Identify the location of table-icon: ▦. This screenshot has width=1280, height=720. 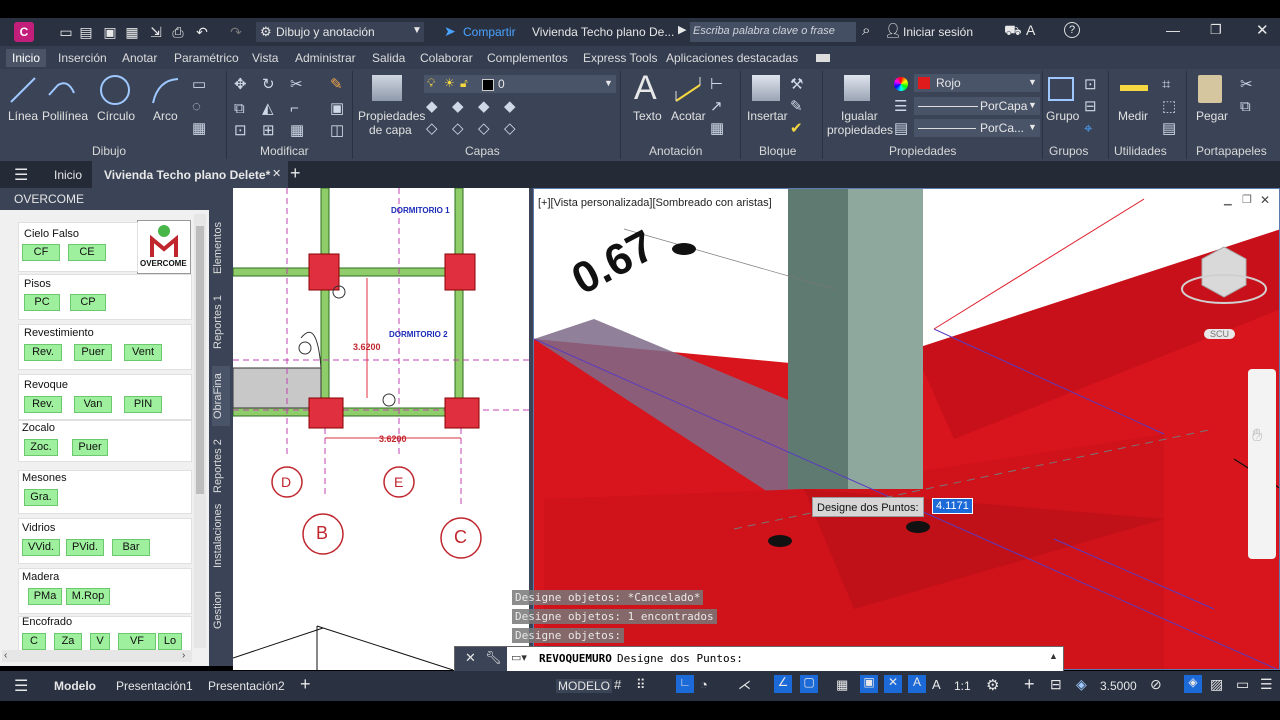
(717, 129).